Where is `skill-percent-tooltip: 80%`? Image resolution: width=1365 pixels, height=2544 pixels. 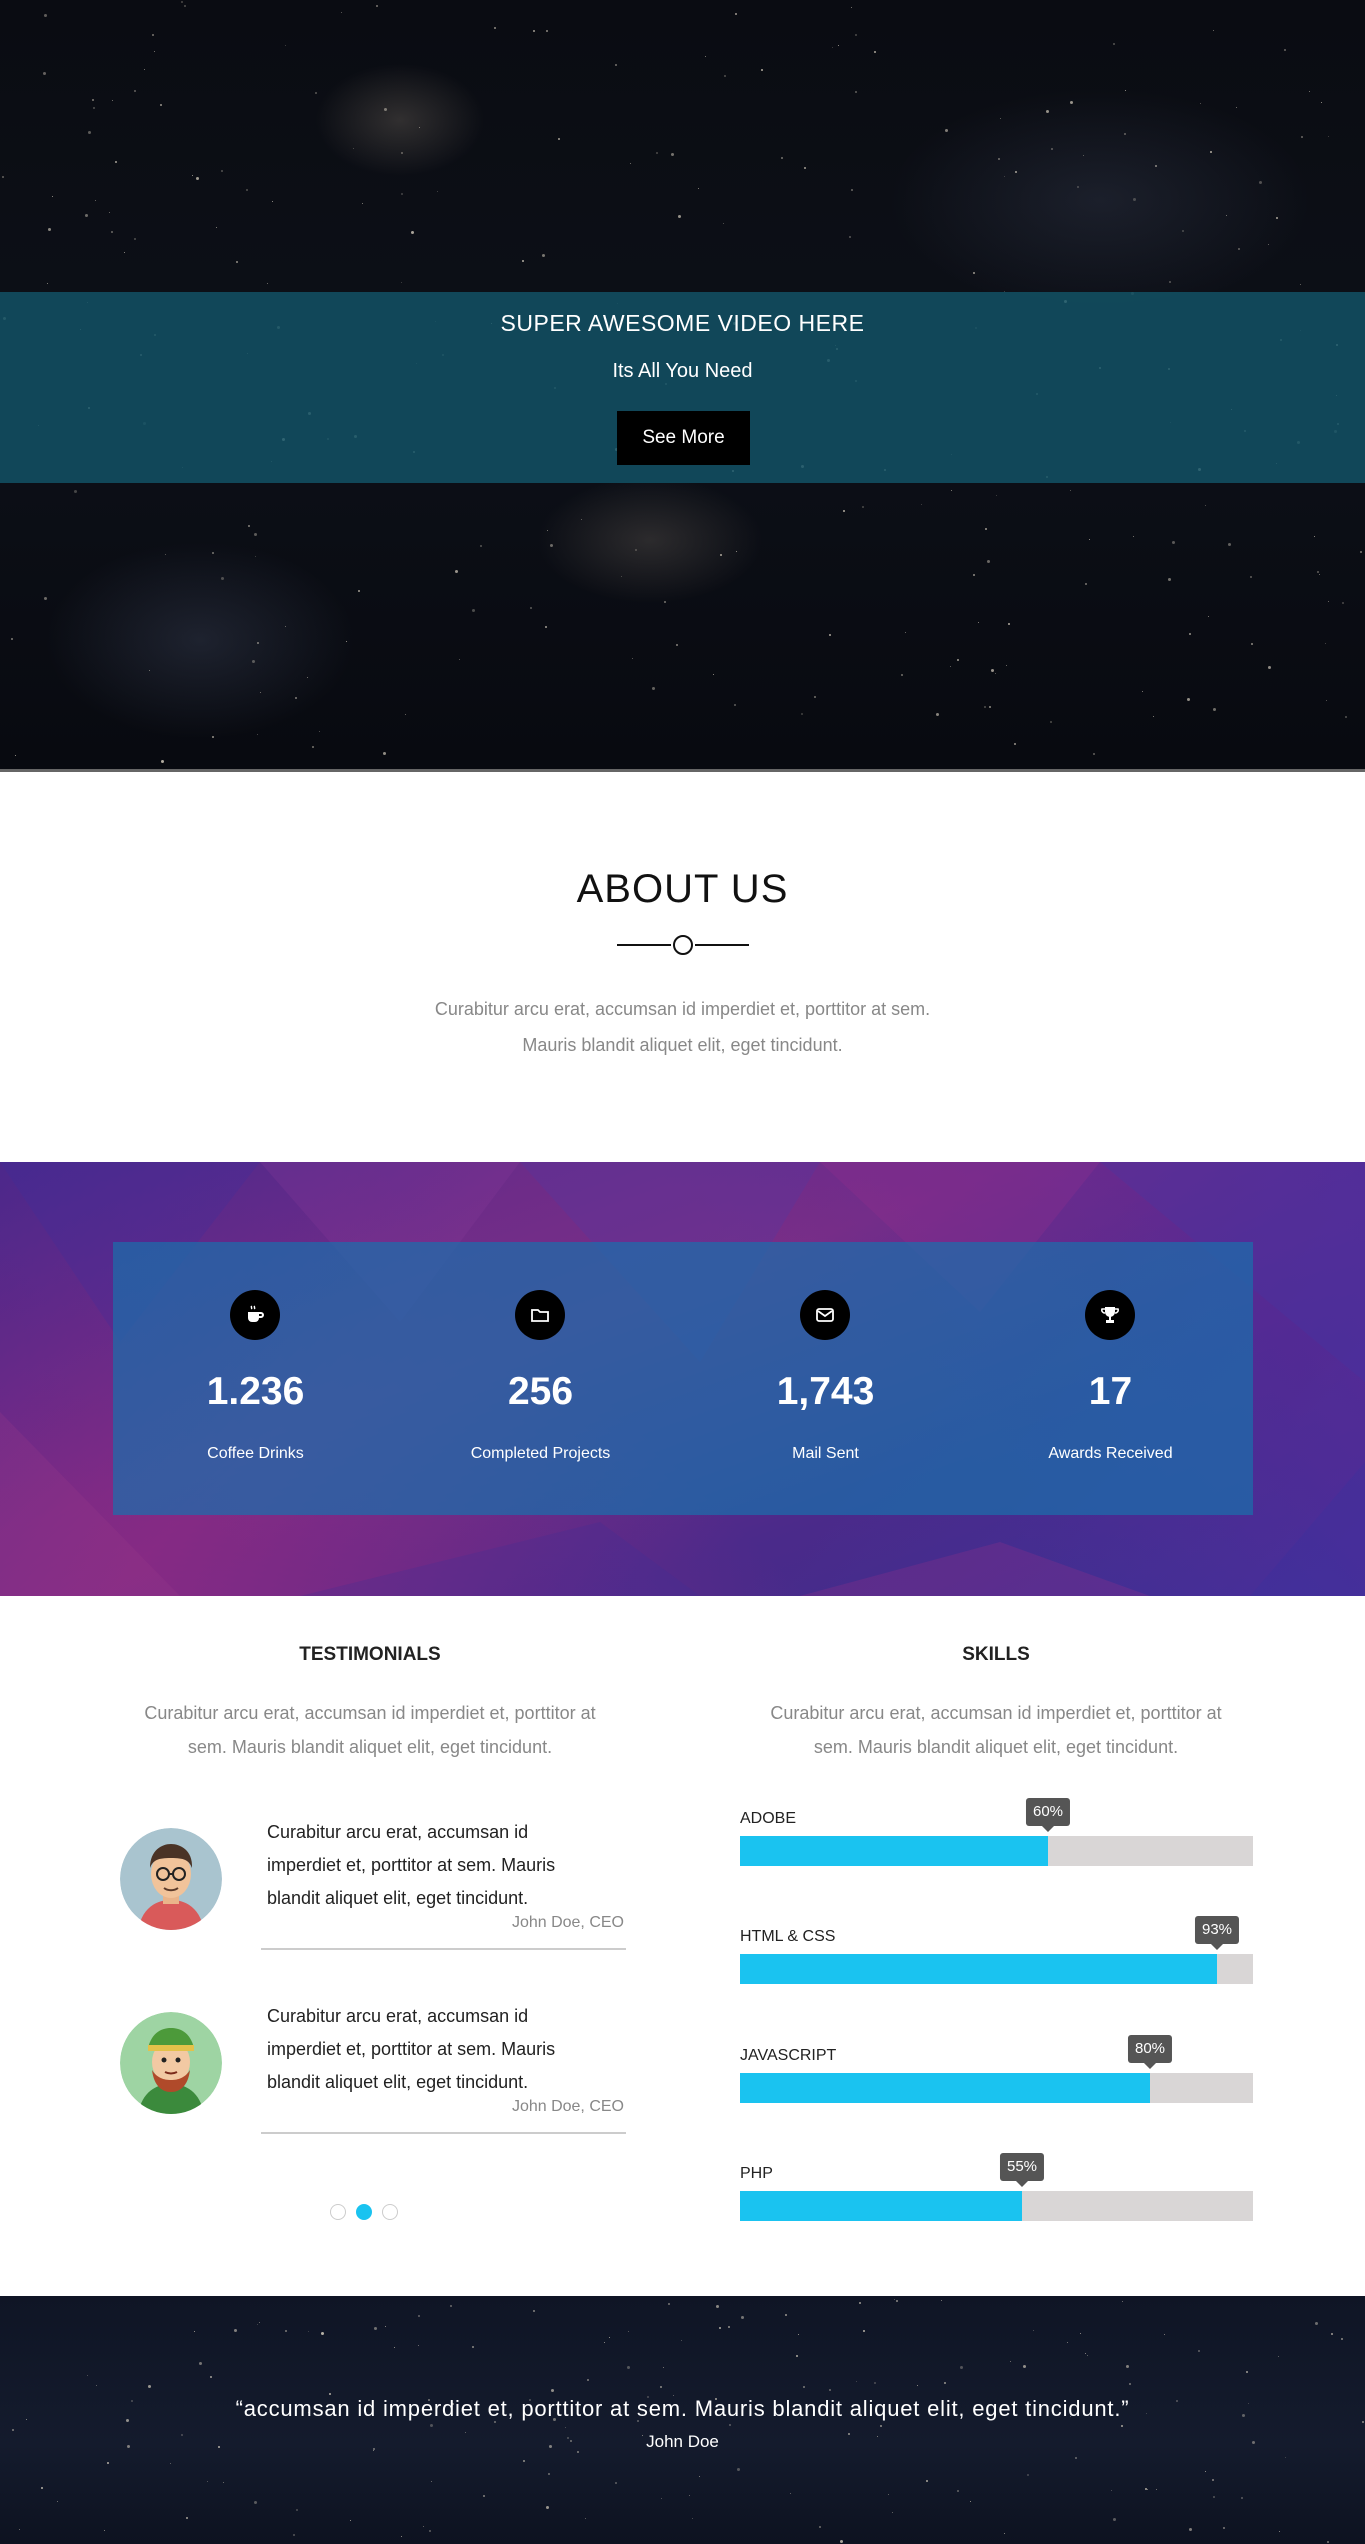 skill-percent-tooltip: 80% is located at coordinates (1150, 2052).